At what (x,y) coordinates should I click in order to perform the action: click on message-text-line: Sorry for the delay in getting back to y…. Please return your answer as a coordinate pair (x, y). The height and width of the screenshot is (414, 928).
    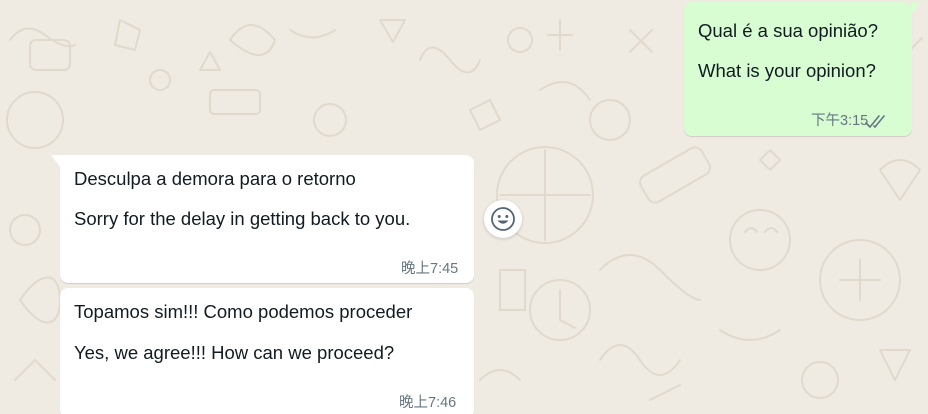
    Looking at the image, I should click on (242, 218).